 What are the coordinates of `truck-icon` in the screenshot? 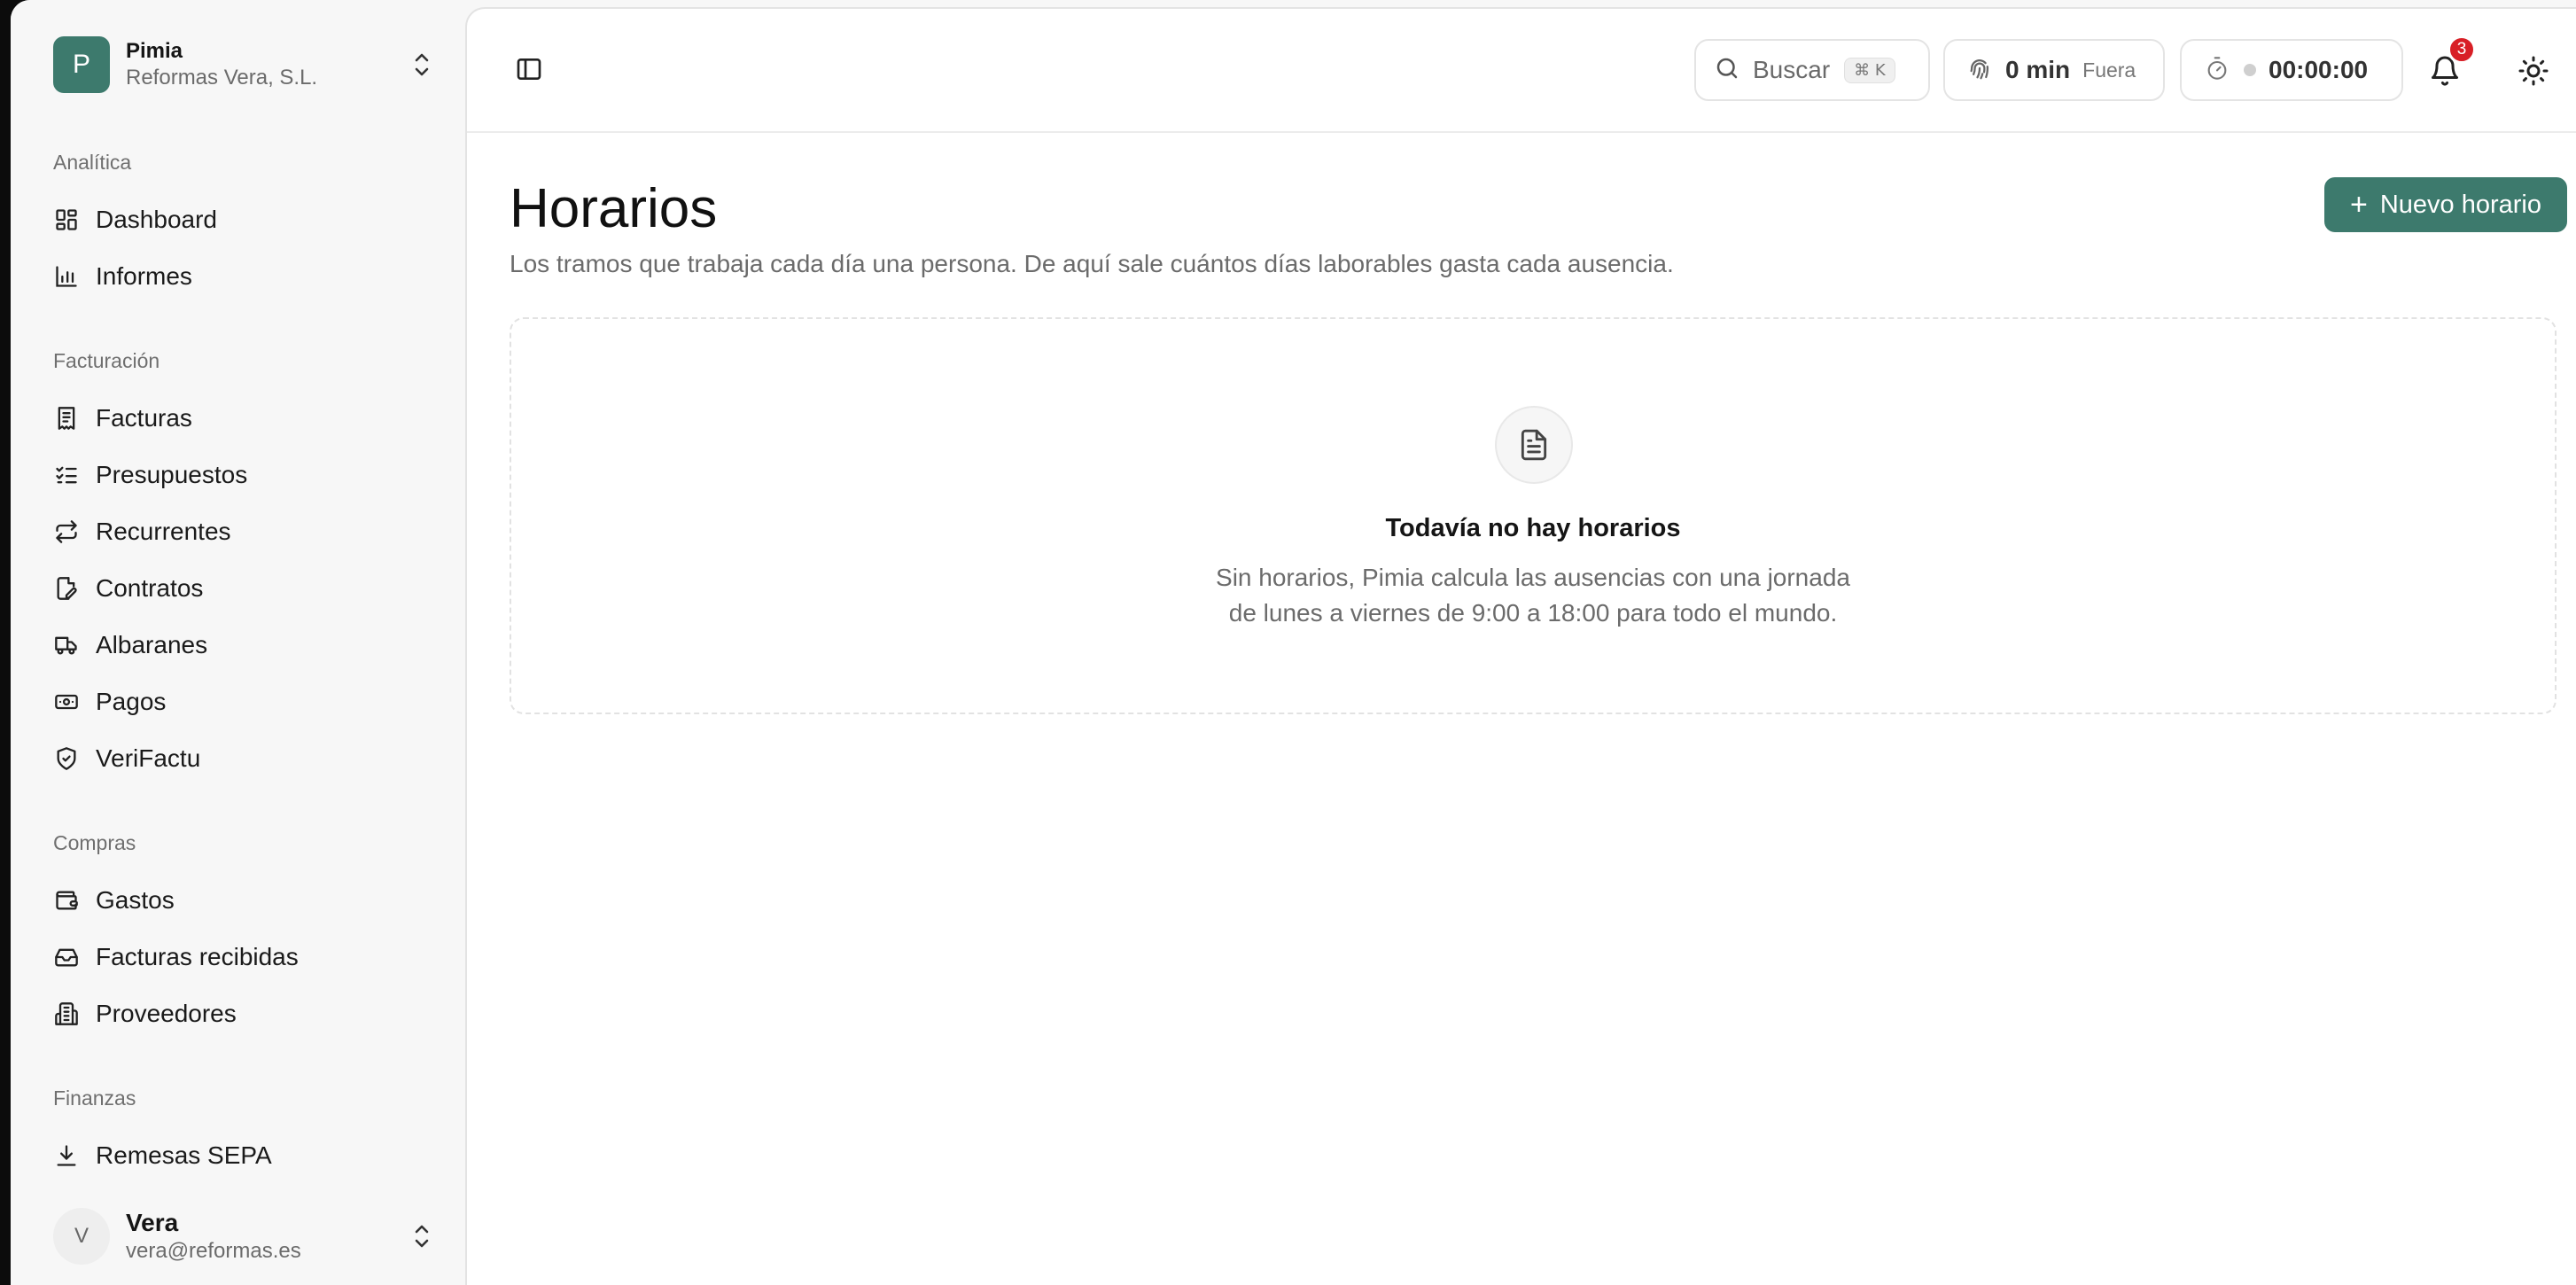 It's located at (67, 645).